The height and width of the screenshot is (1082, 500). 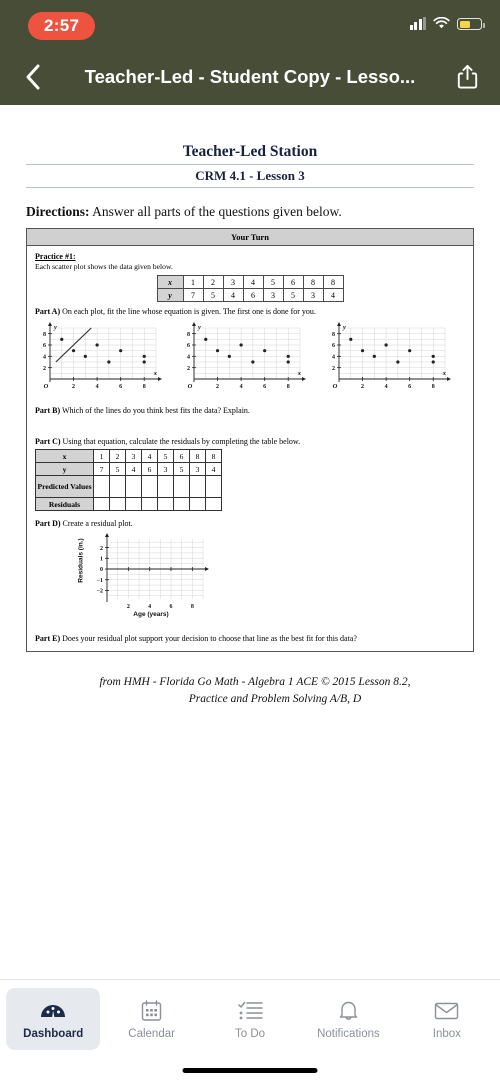 I want to click on chevron-left-icon, so click(x=33, y=76).